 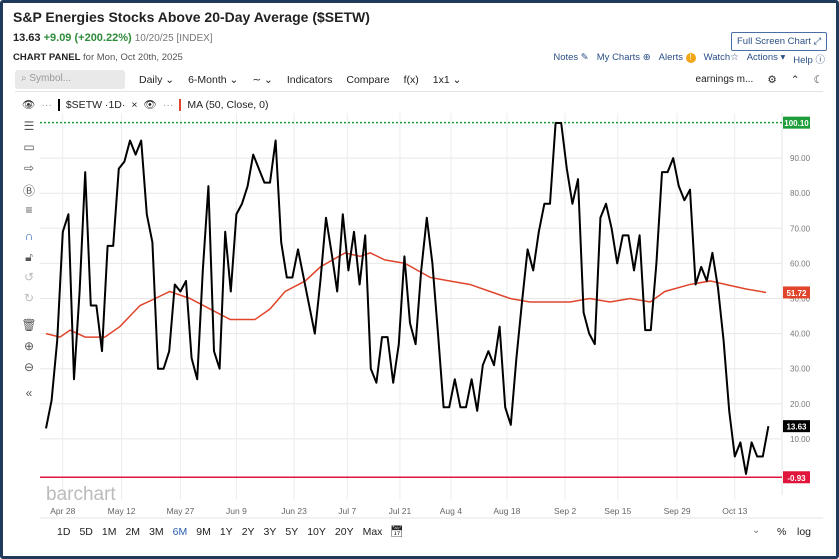 What do you see at coordinates (804, 532) in the screenshot?
I see `log-toggle: log` at bounding box center [804, 532].